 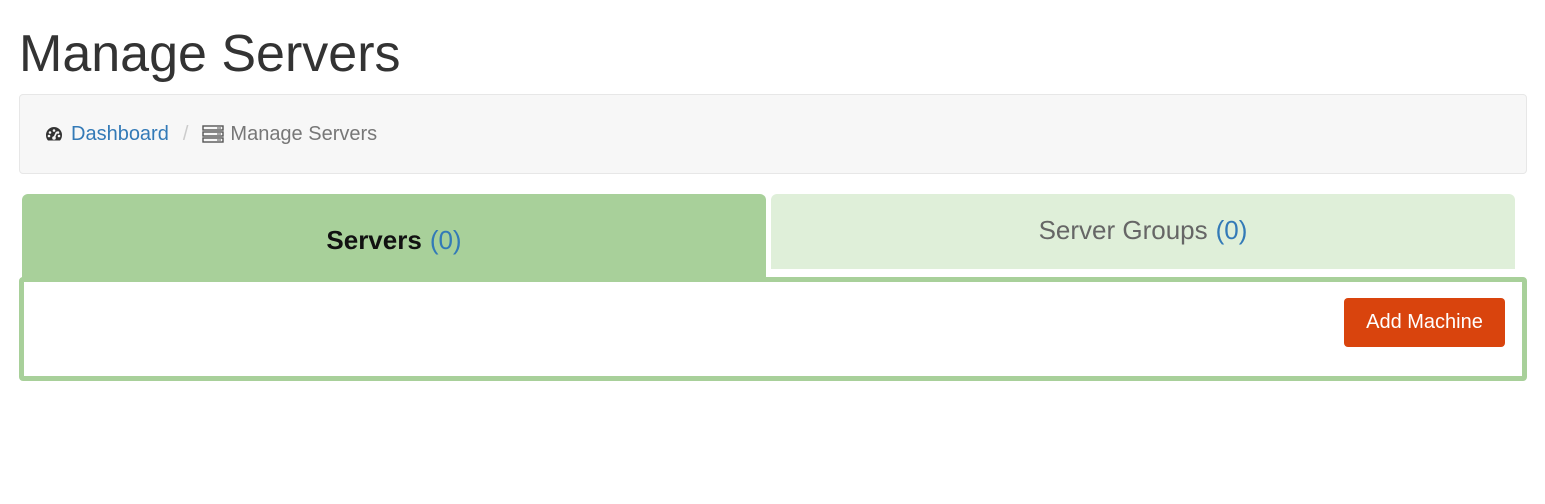 I want to click on breadcrumb-current: Manage Servers, so click(x=304, y=133).